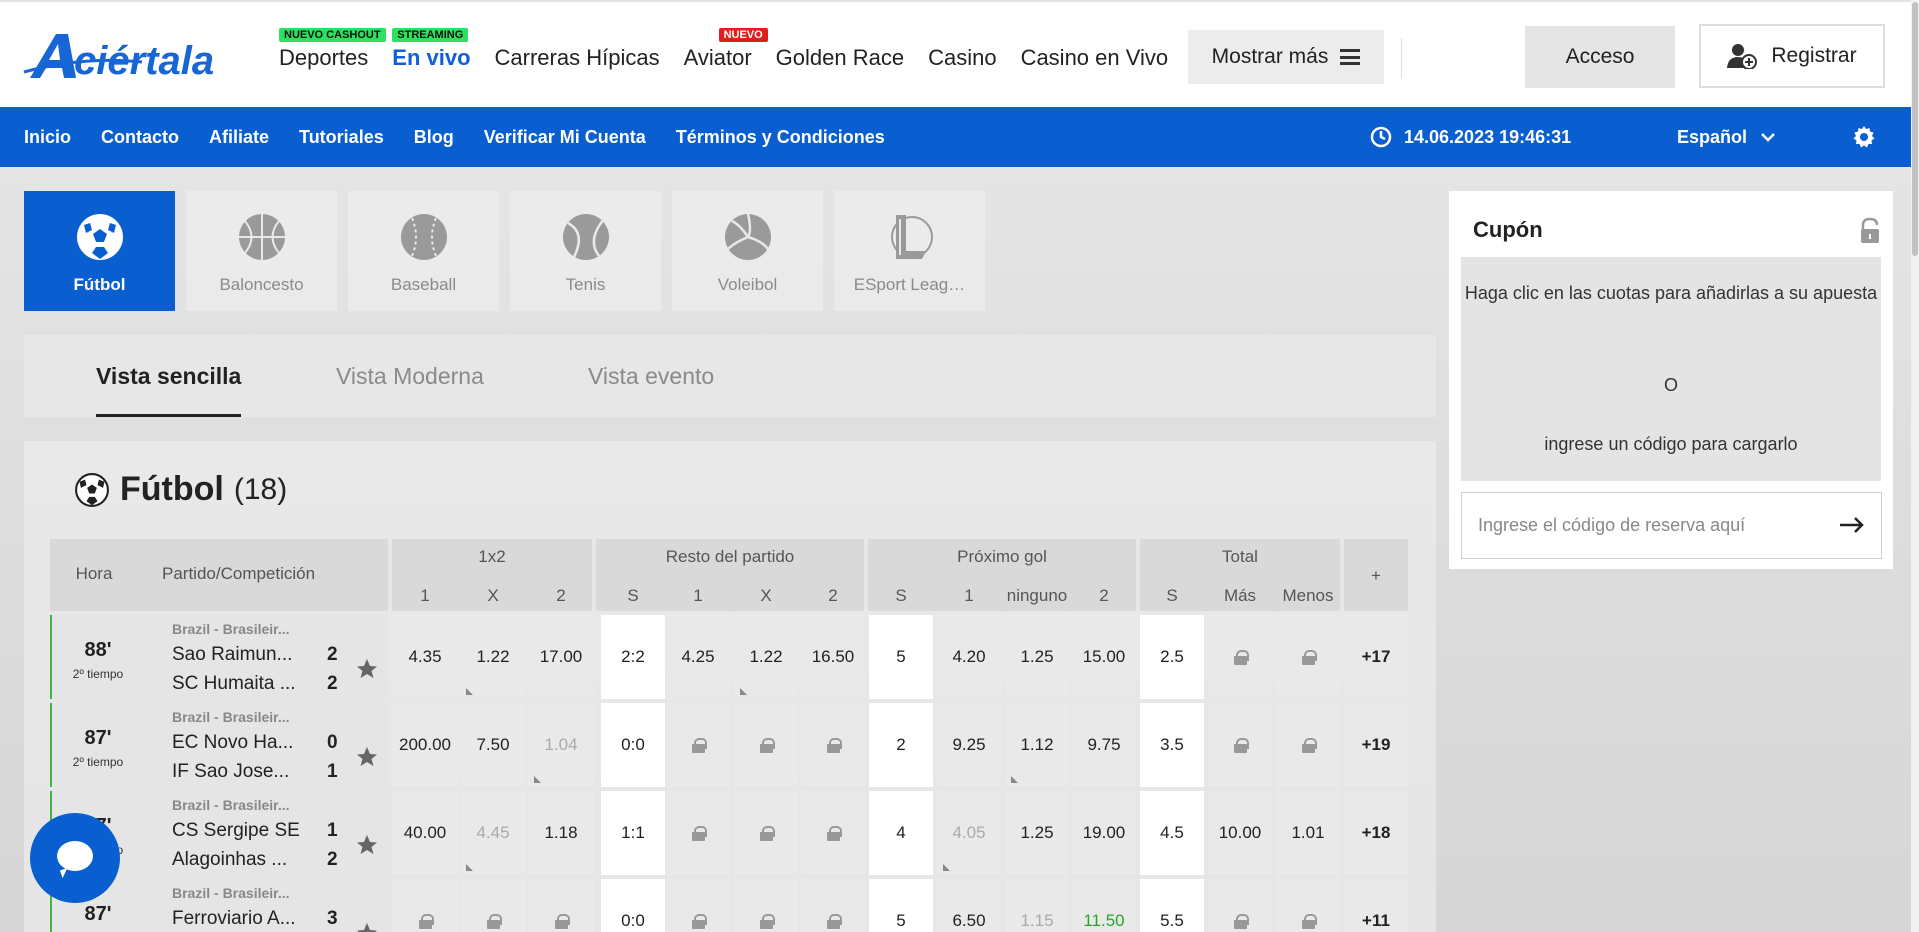  What do you see at coordinates (1037, 745) in the screenshot?
I see `odd-next-goal: 1.12` at bounding box center [1037, 745].